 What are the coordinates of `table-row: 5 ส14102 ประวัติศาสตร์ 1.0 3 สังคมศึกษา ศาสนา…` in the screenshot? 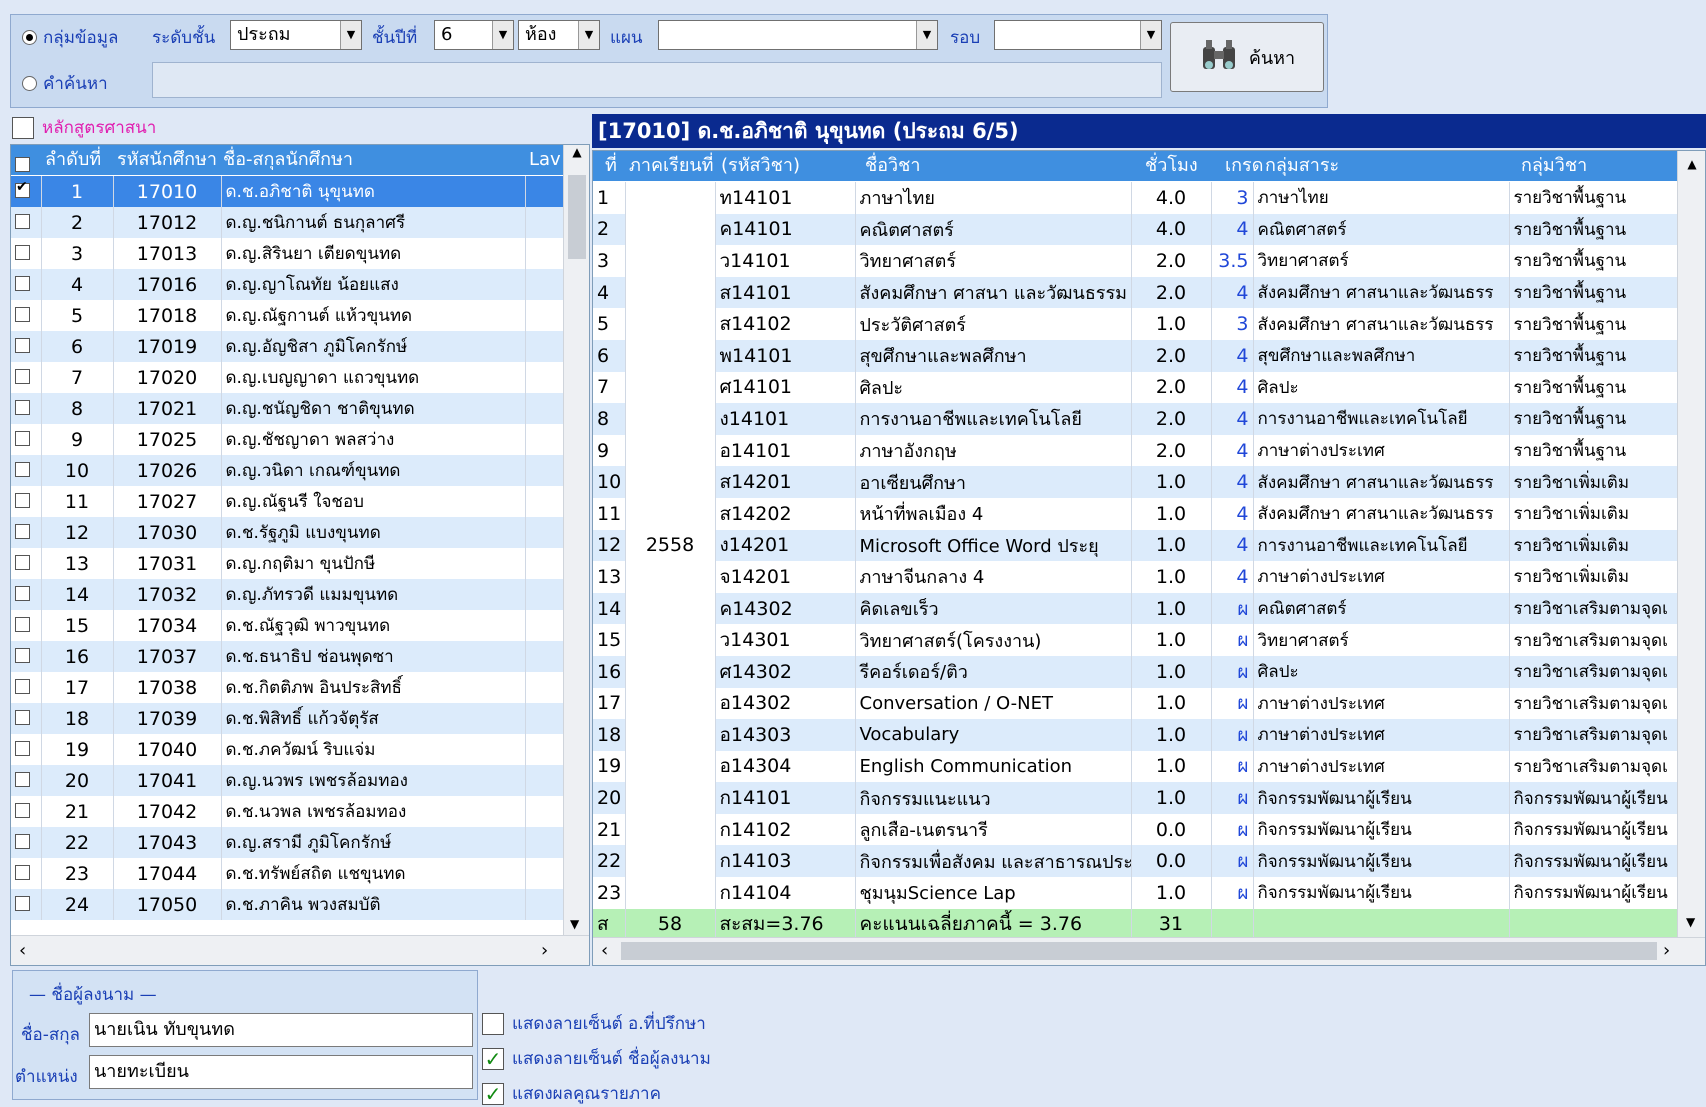 It's located at (1135, 324).